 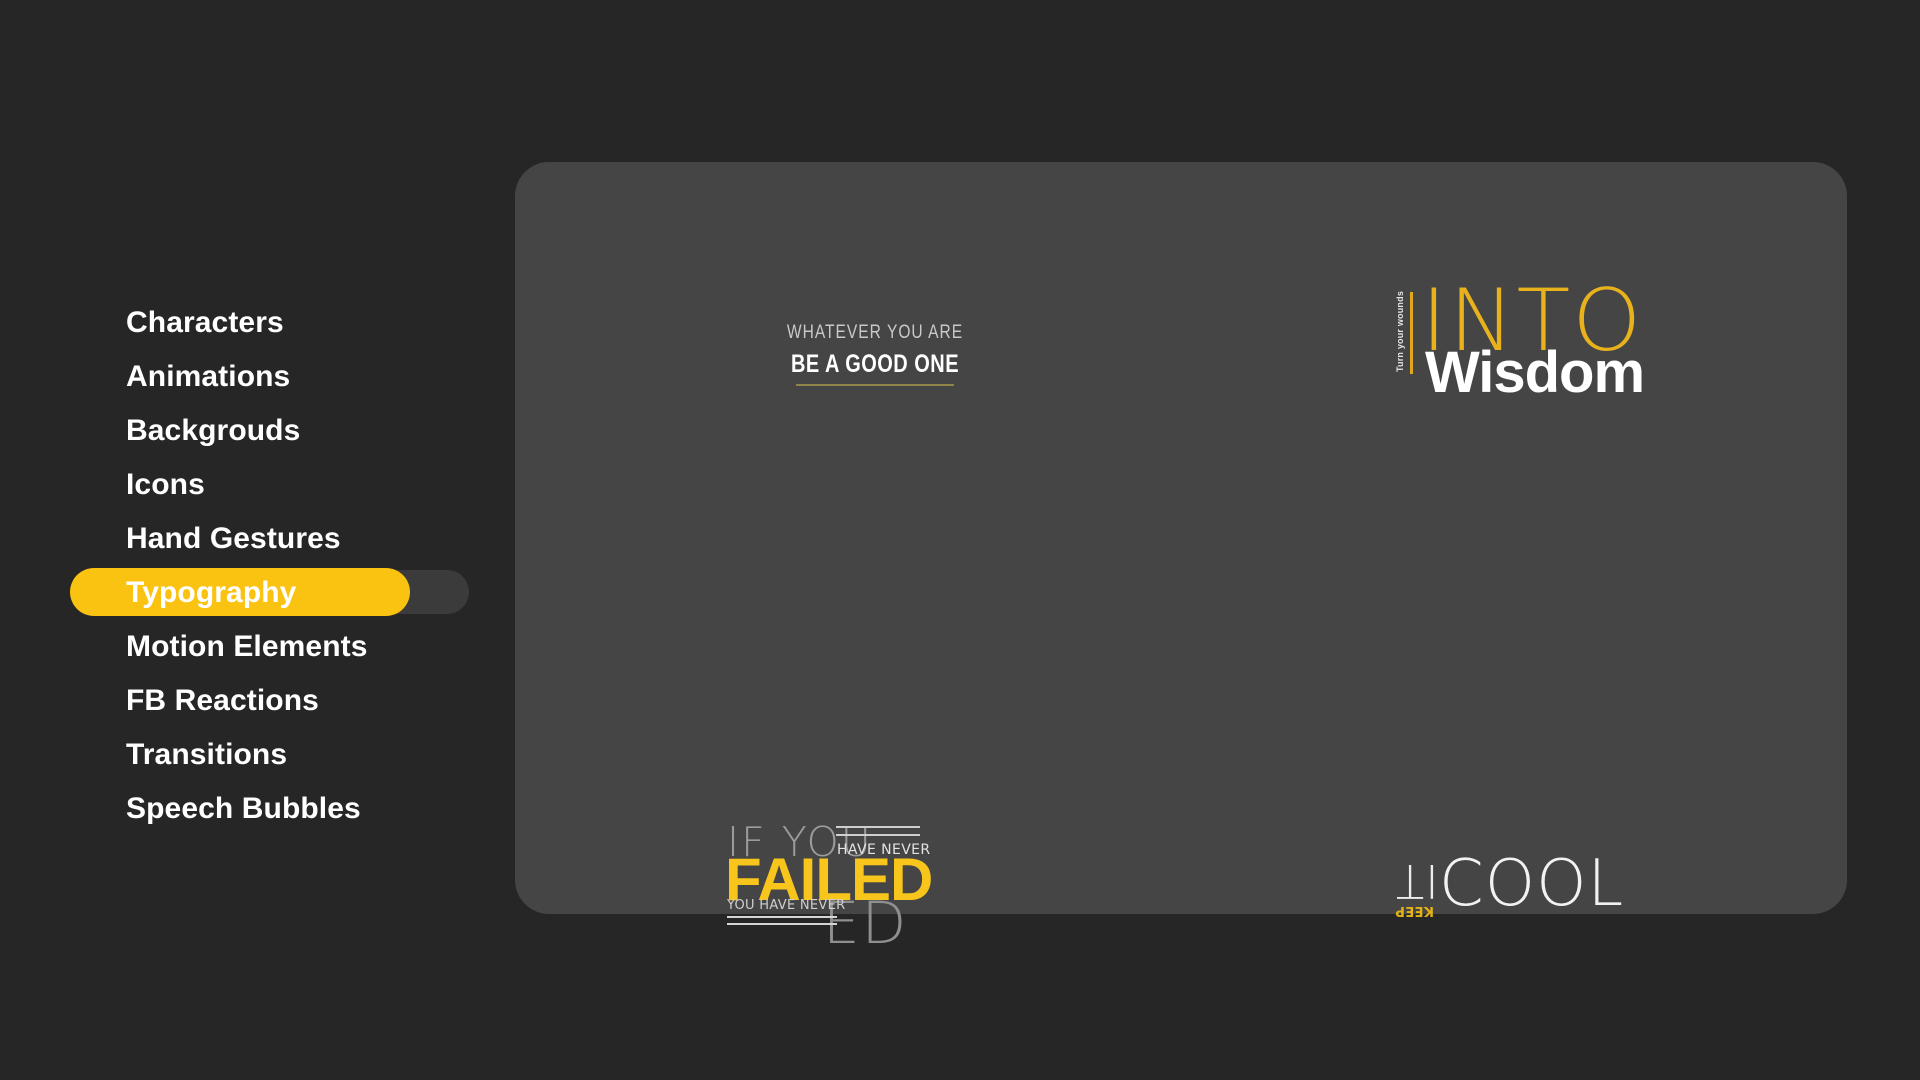 What do you see at coordinates (243, 808) in the screenshot?
I see `sidebar-item-label: Speech Bubbles` at bounding box center [243, 808].